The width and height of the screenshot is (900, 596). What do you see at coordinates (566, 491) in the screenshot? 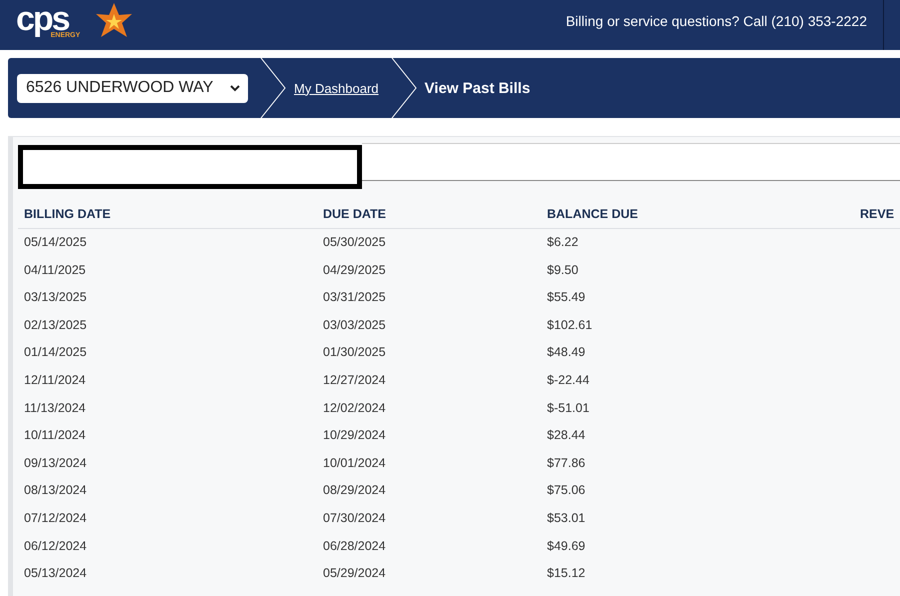
I see `table-cell-text: $75.06` at bounding box center [566, 491].